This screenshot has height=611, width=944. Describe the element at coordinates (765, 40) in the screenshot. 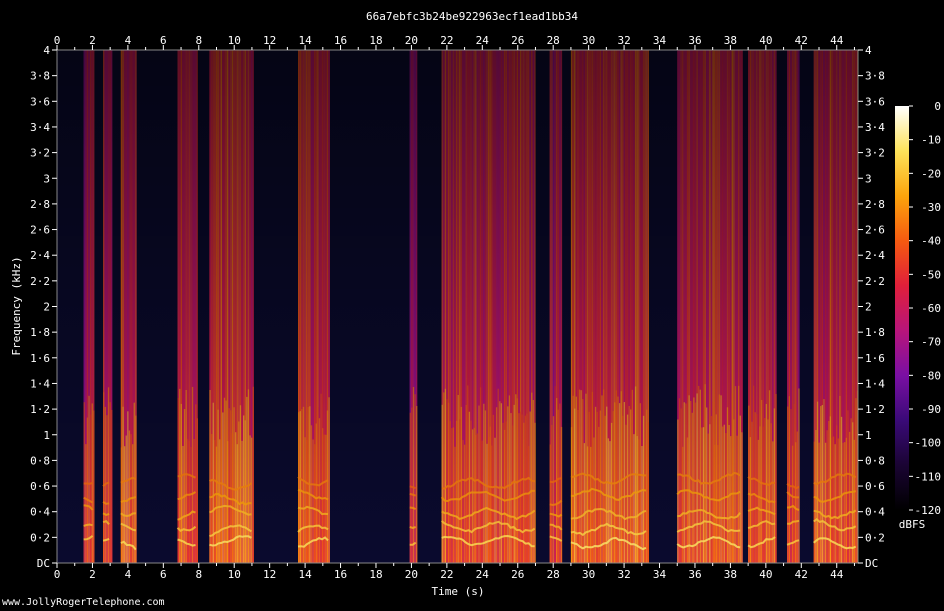

I see `x-tick-label-top: 40` at that location.